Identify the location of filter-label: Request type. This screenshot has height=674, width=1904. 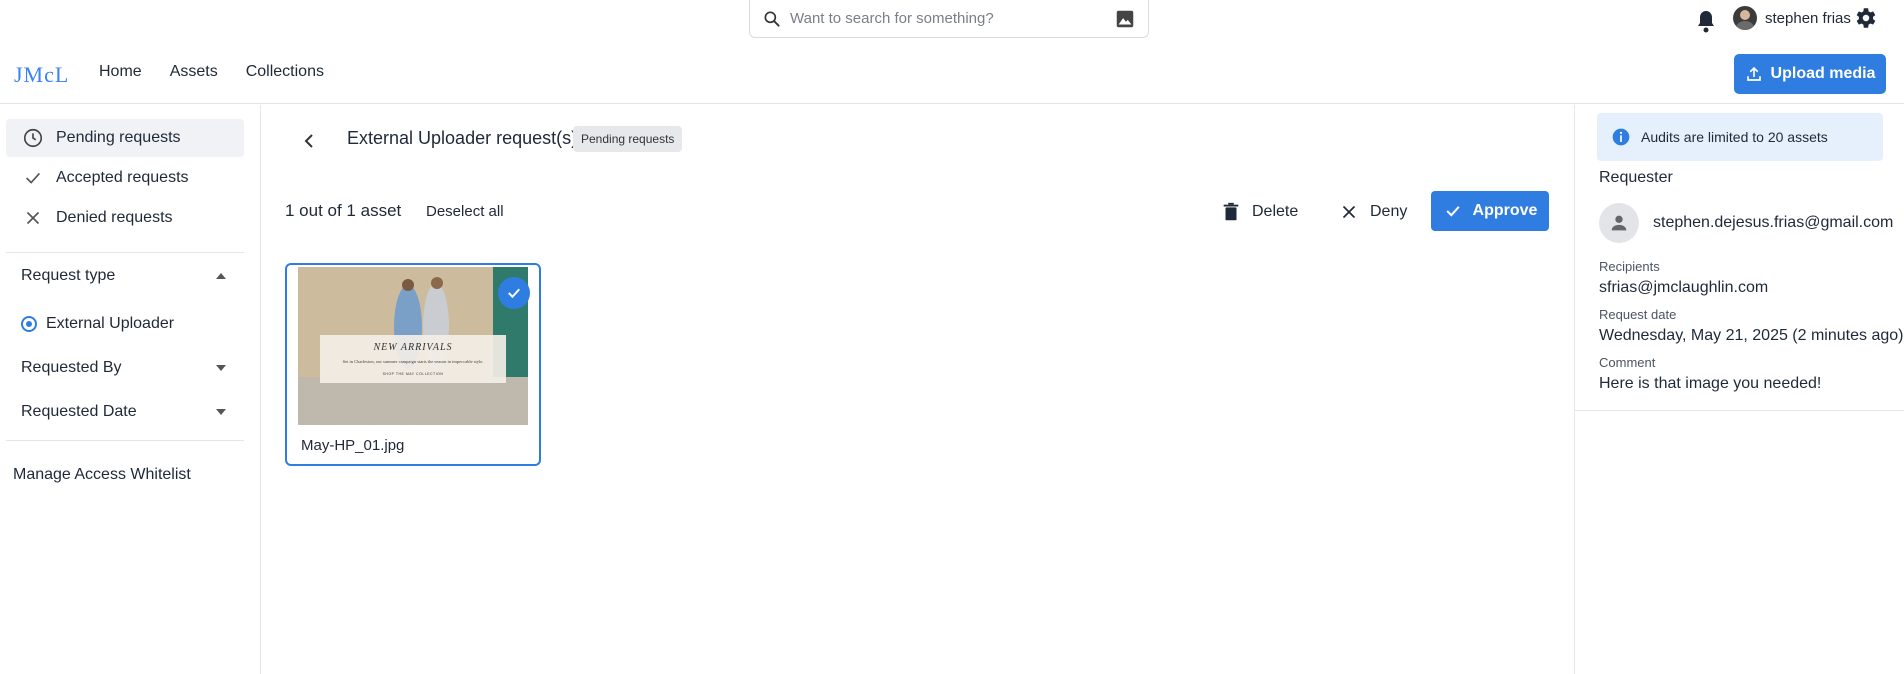
(68, 275).